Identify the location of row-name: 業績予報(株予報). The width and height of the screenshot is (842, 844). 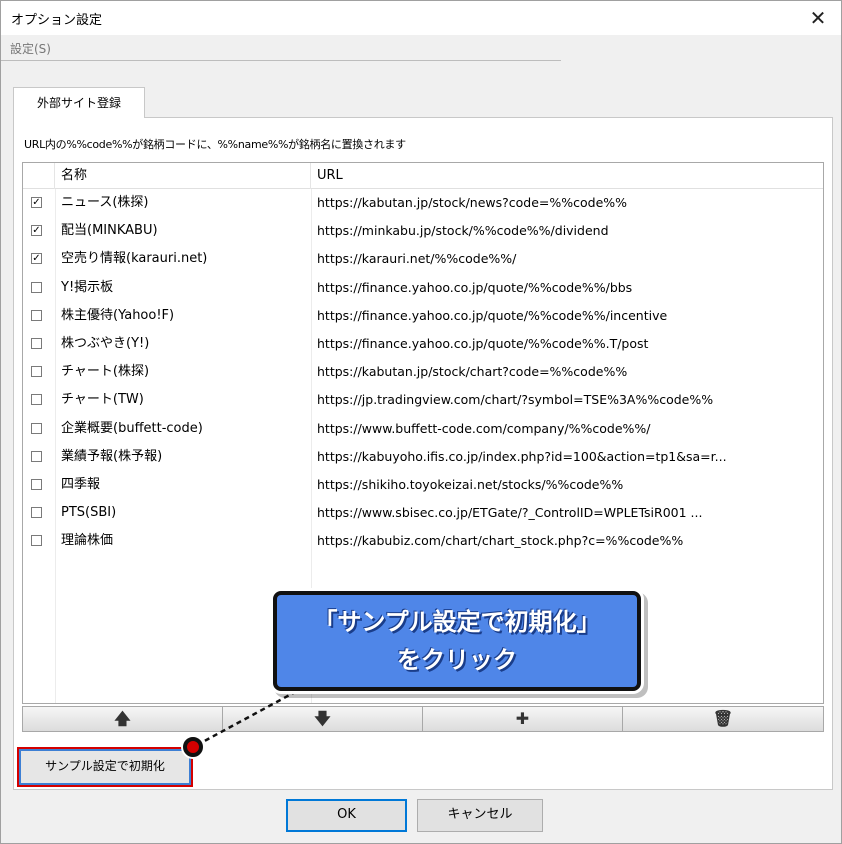
(112, 456).